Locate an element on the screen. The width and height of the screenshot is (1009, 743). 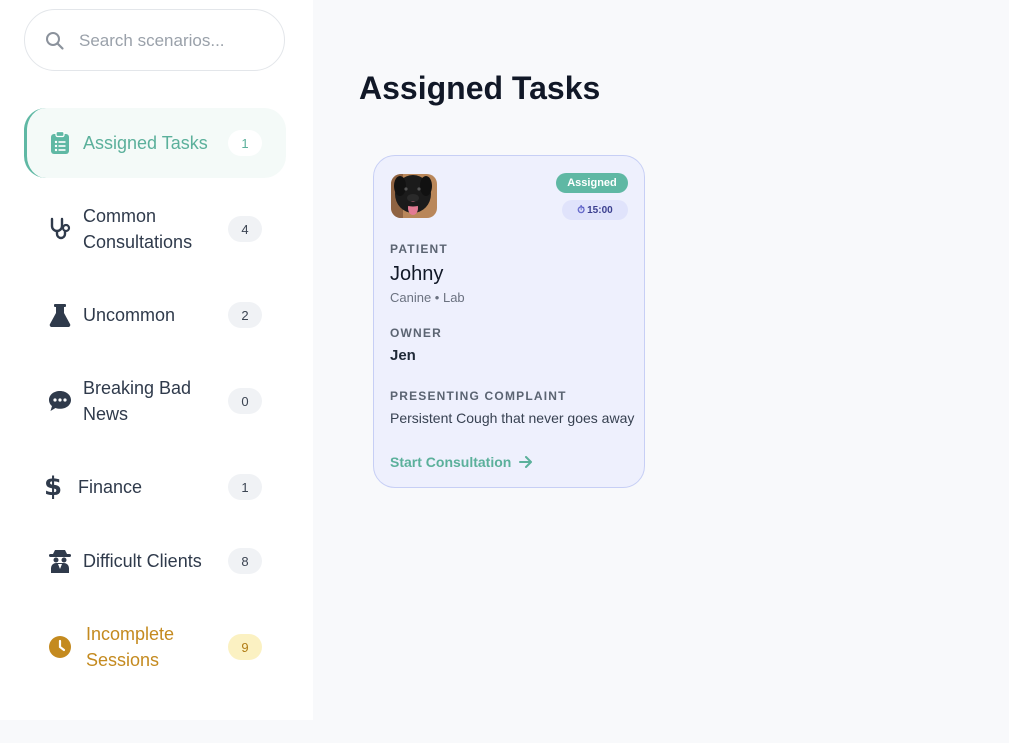
spy-icon is located at coordinates (60, 561).